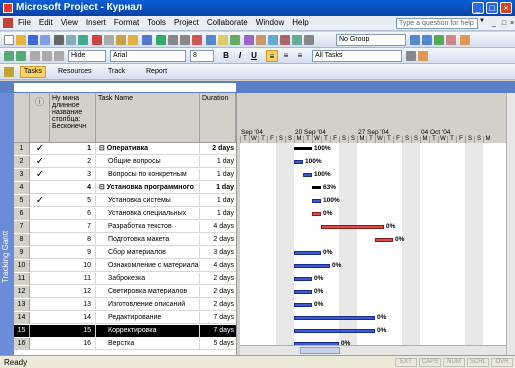  I want to click on scroll-thumb, so click(320, 350).